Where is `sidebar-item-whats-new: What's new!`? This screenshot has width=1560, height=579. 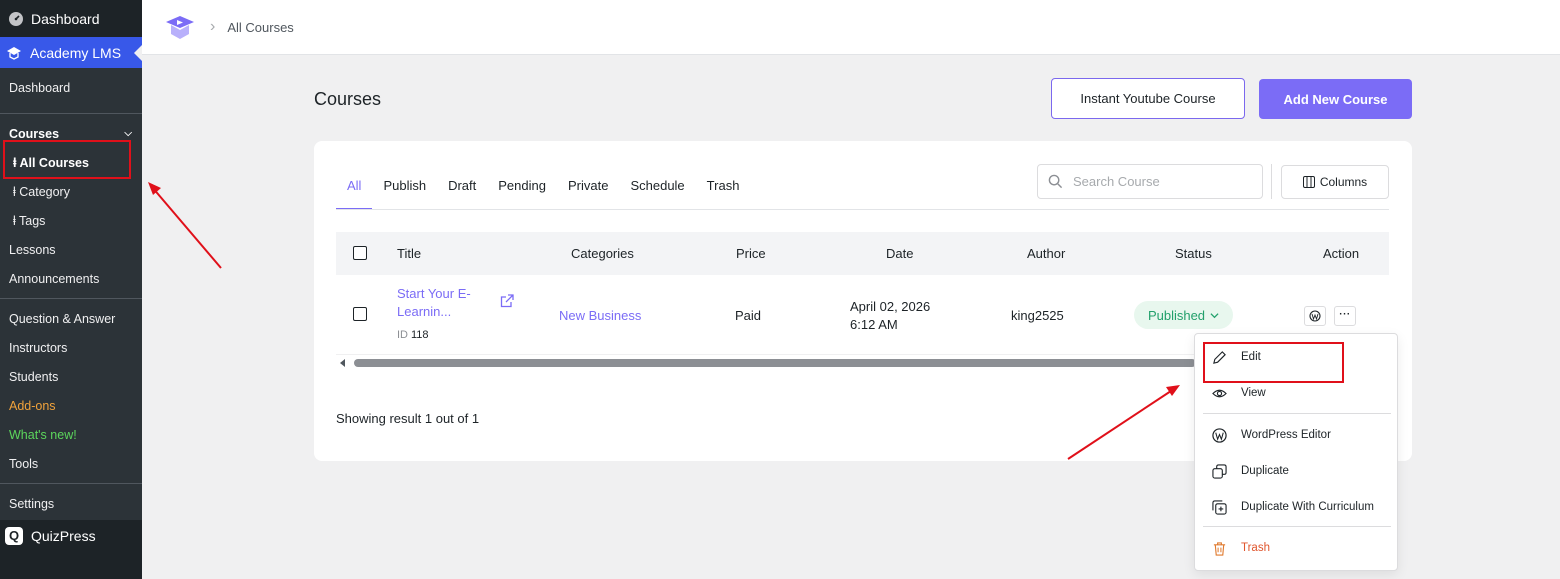 sidebar-item-whats-new: What's new! is located at coordinates (71, 434).